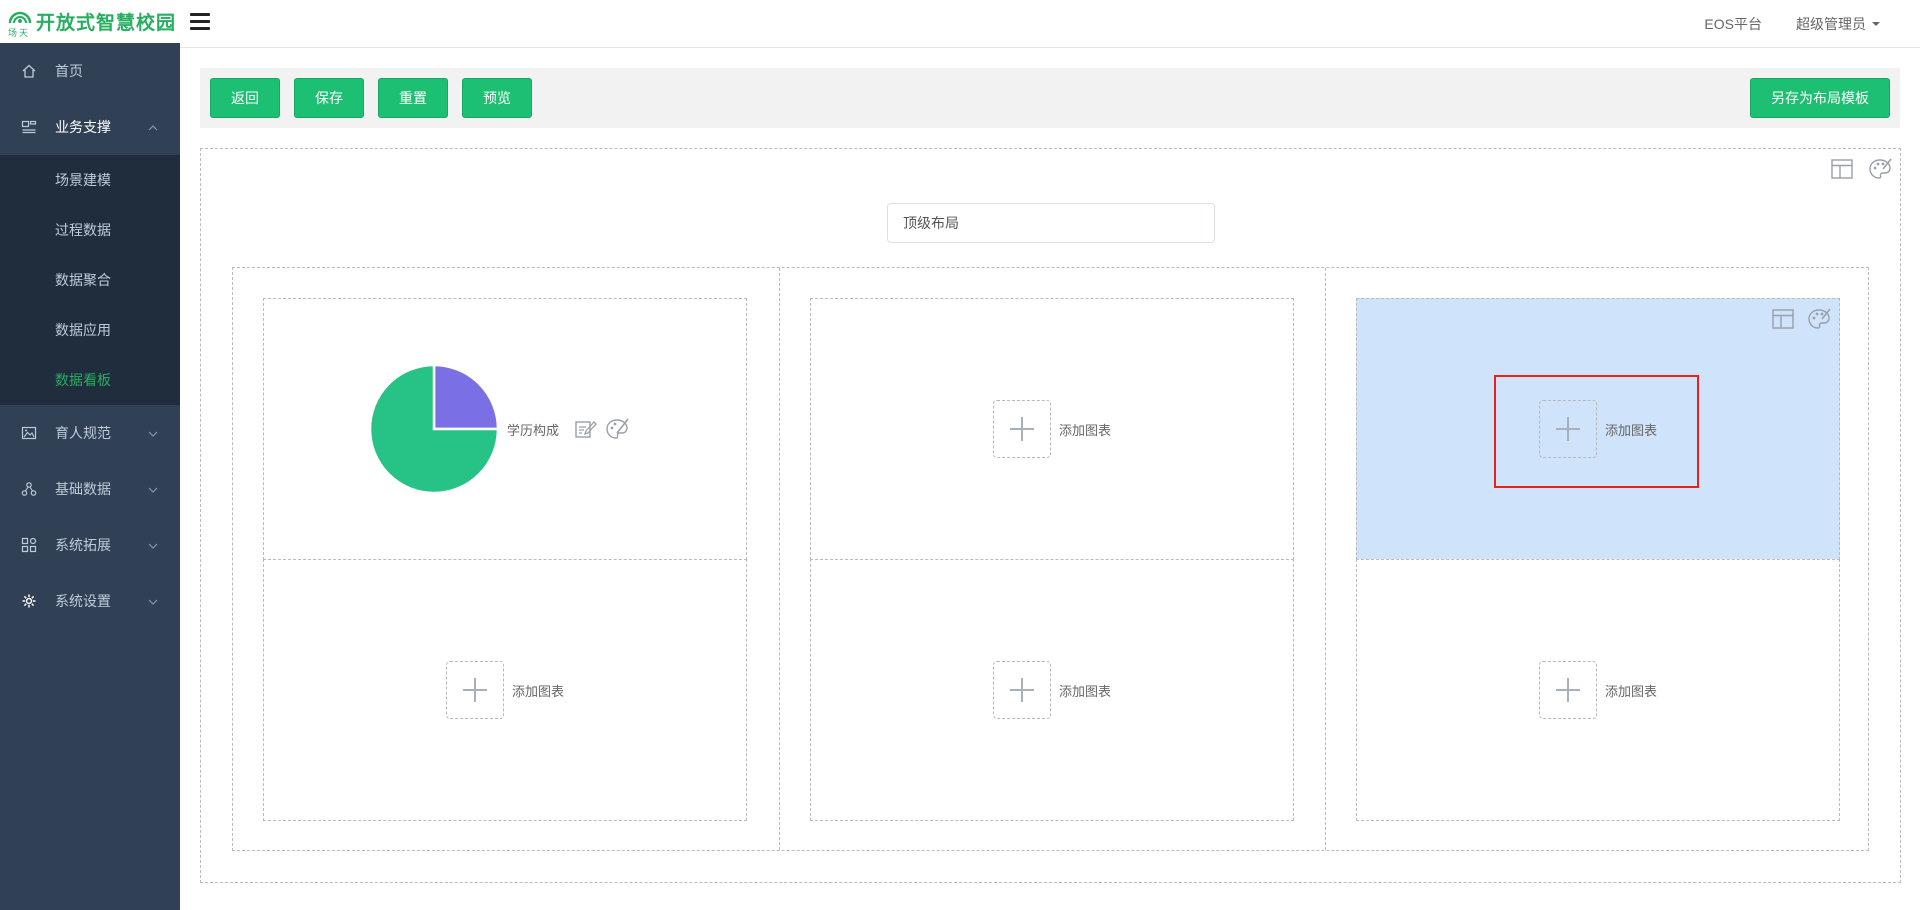 The image size is (1920, 910). I want to click on reset-button: 重置, so click(413, 98).